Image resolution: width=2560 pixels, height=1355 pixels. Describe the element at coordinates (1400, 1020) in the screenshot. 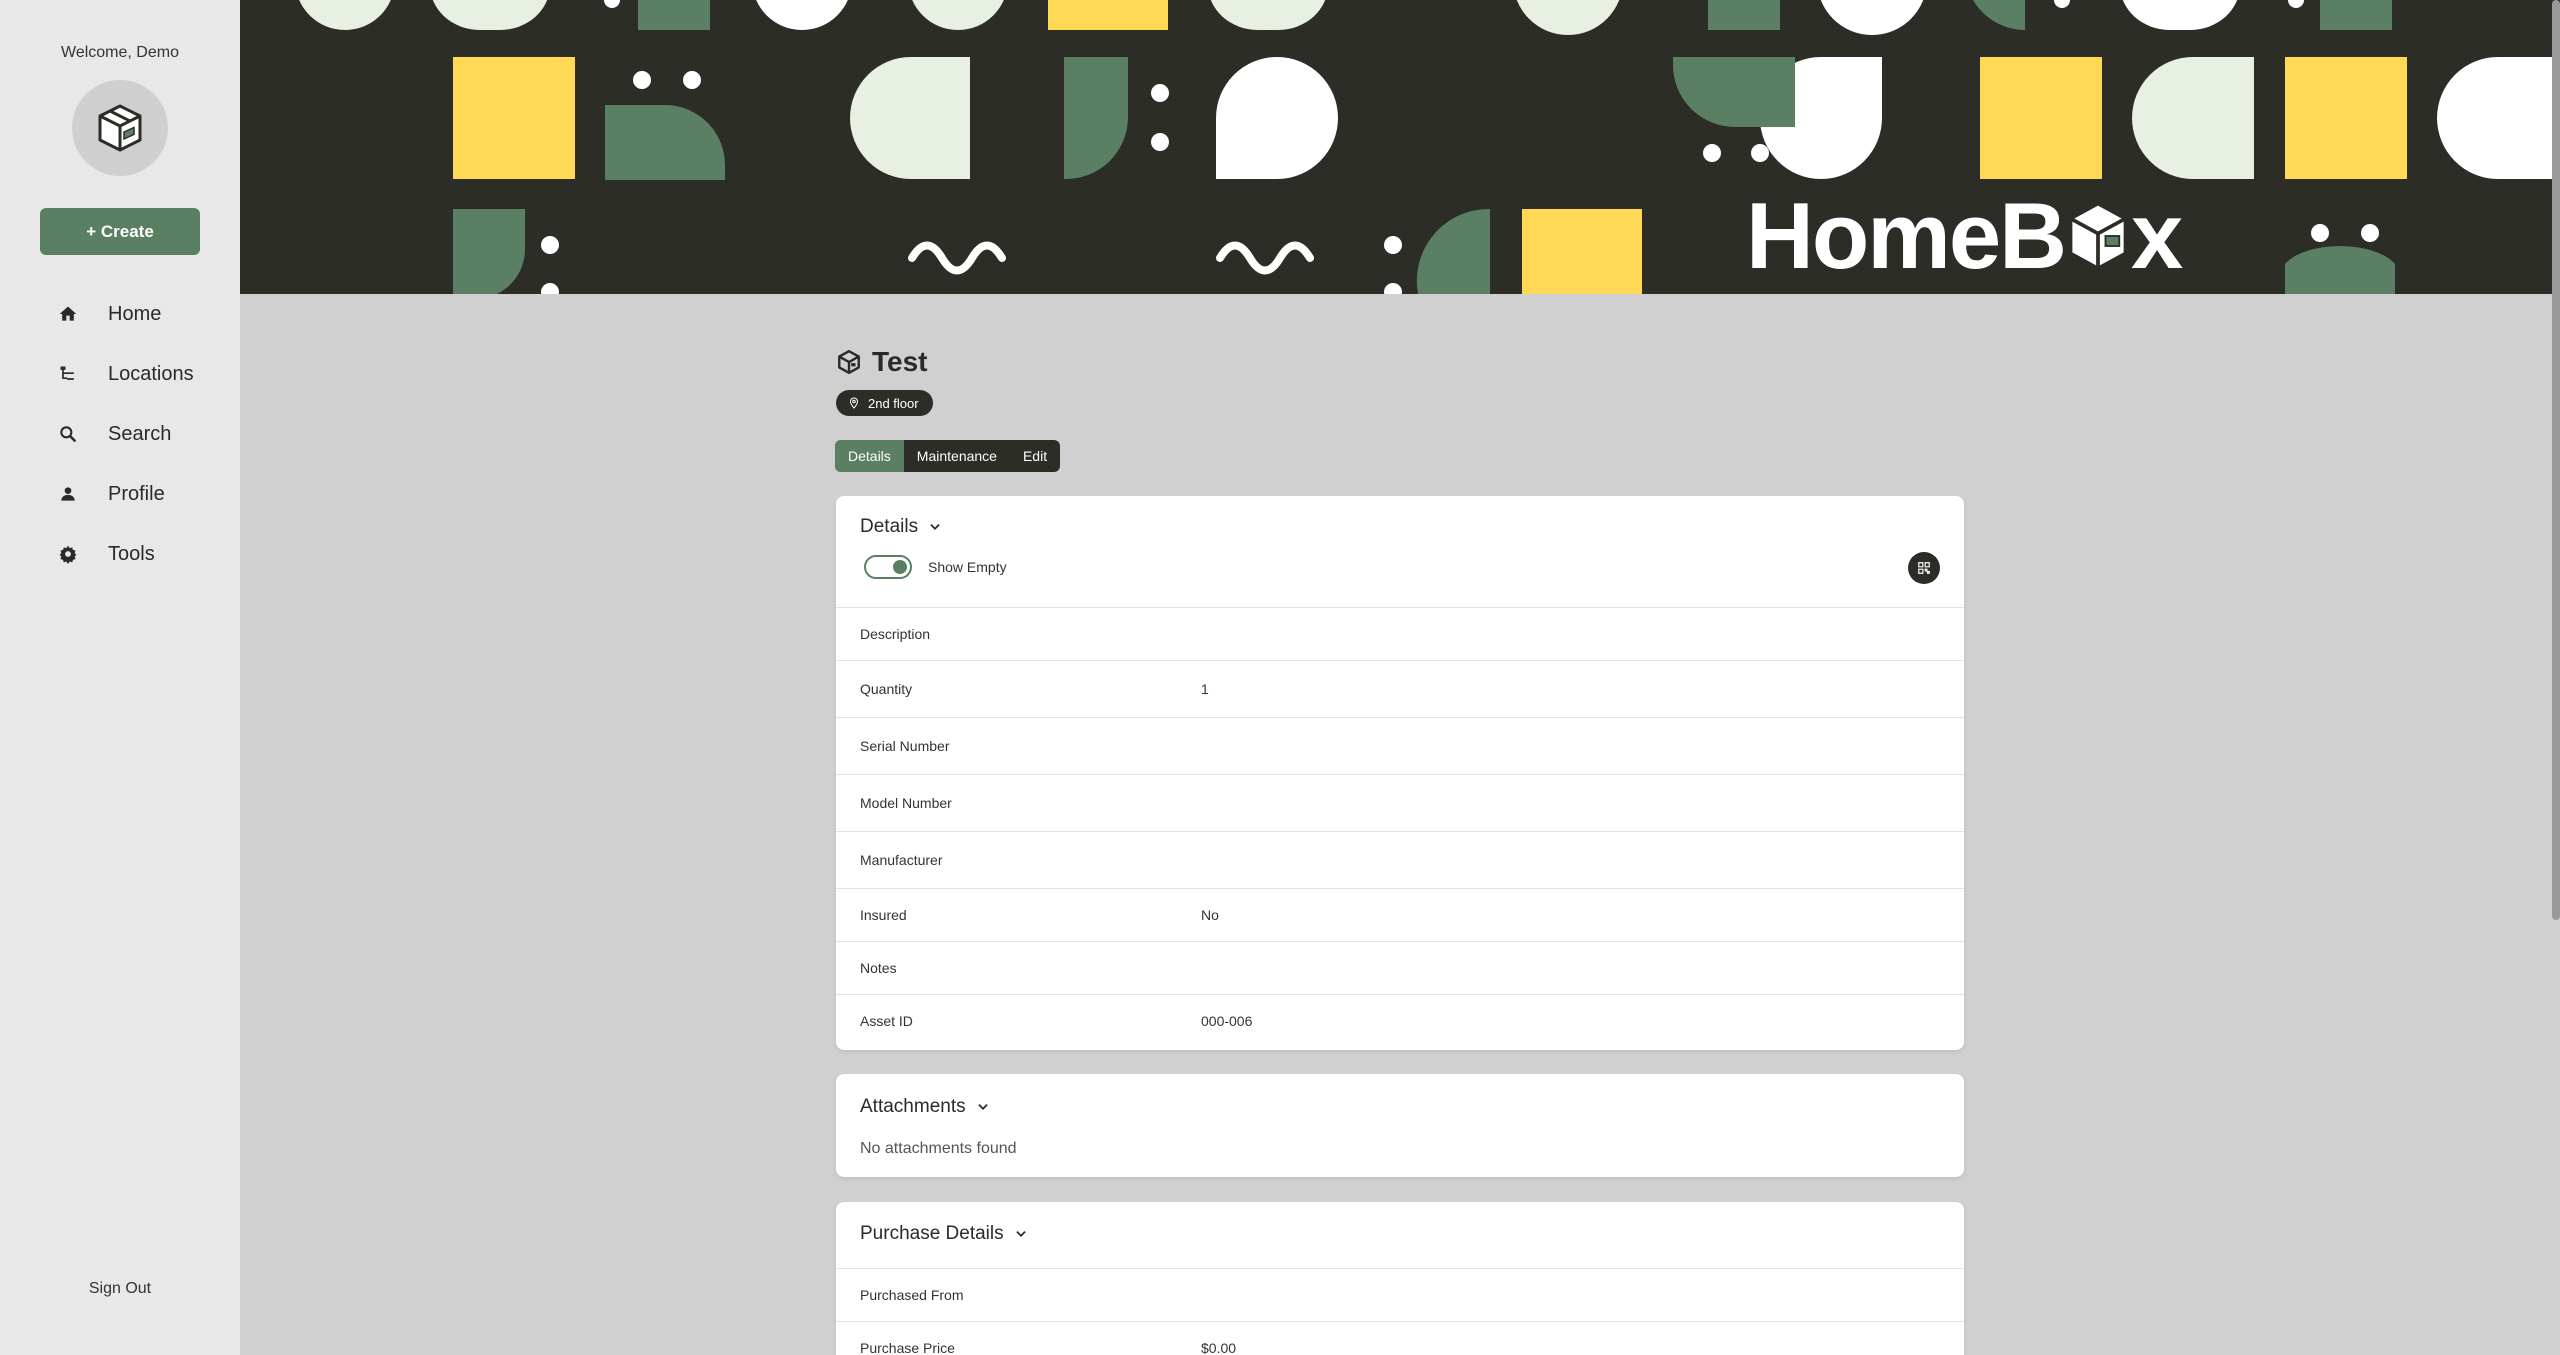

I see `detail-row-asset-id: Asset ID 000-006` at that location.